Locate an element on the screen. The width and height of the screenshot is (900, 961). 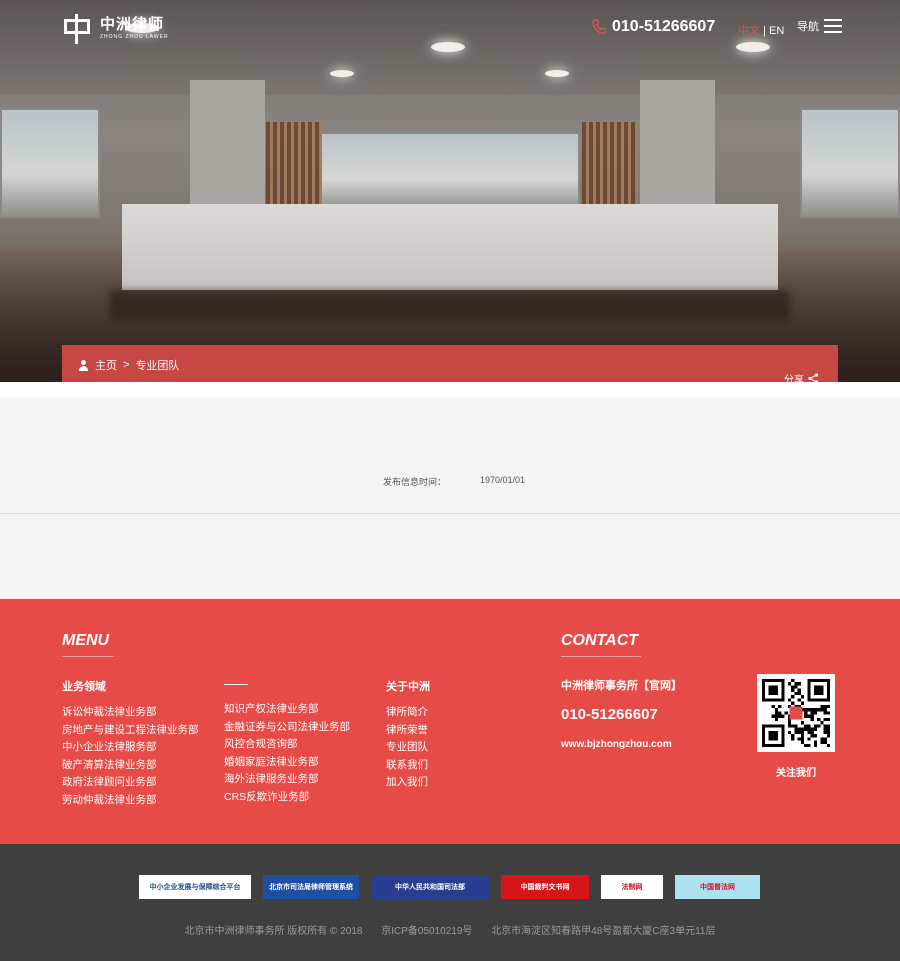
partner-link-logo: 中国裁判文书网 is located at coordinates (545, 887).